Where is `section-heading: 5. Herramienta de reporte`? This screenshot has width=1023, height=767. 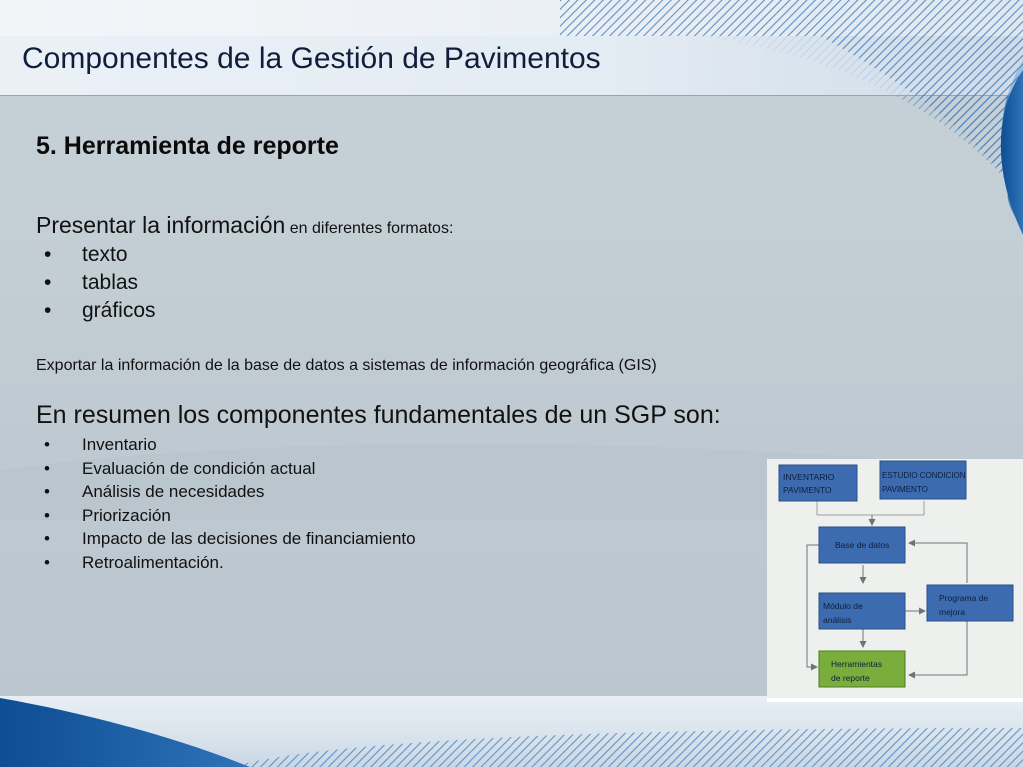
section-heading: 5. Herramienta de reporte is located at coordinates (187, 146).